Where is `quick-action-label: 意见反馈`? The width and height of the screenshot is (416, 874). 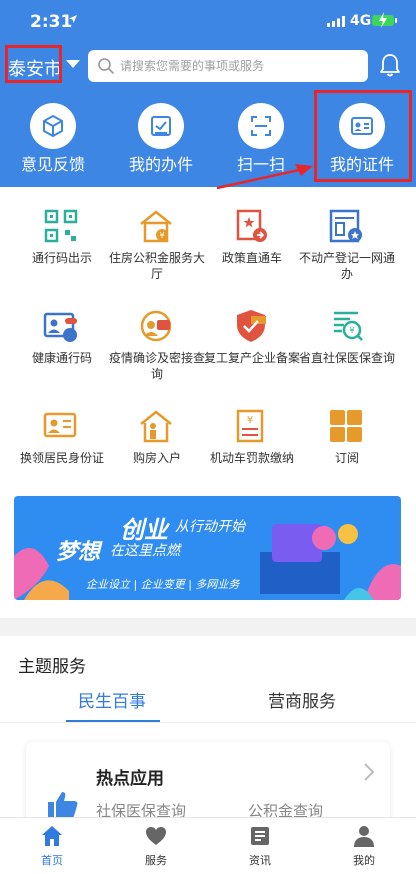
quick-action-label: 意见反馈 is located at coordinates (52, 164).